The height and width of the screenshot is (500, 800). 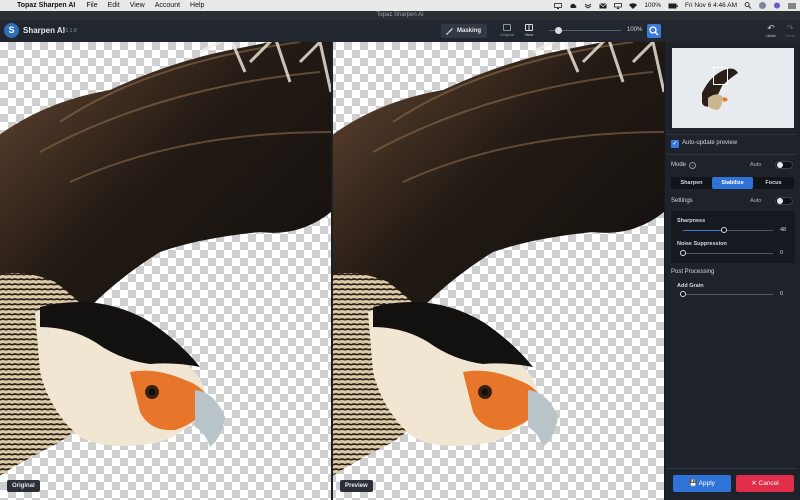 I want to click on settings-auto-toggle, so click(x=784, y=201).